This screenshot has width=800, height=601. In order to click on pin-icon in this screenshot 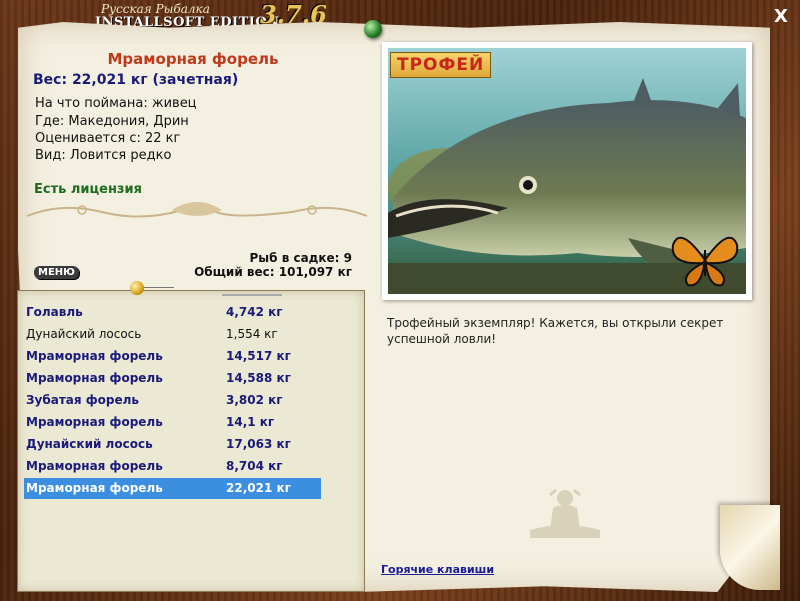, I will do `click(137, 288)`.